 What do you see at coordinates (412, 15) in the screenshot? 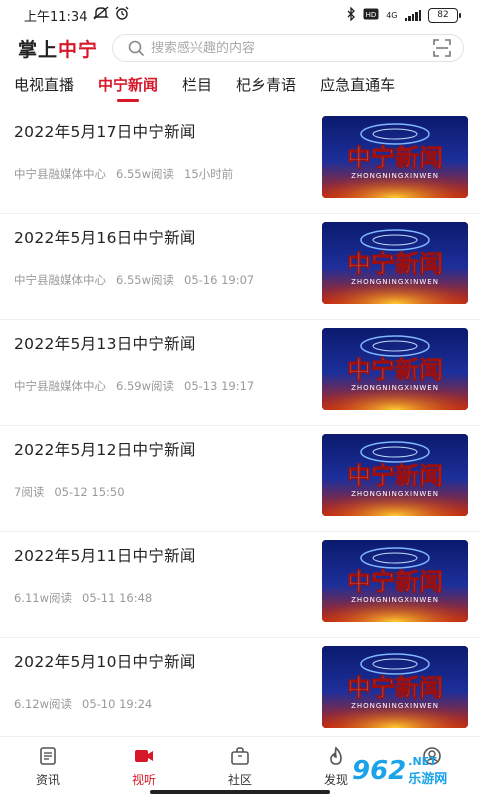
I see `signal-icon` at bounding box center [412, 15].